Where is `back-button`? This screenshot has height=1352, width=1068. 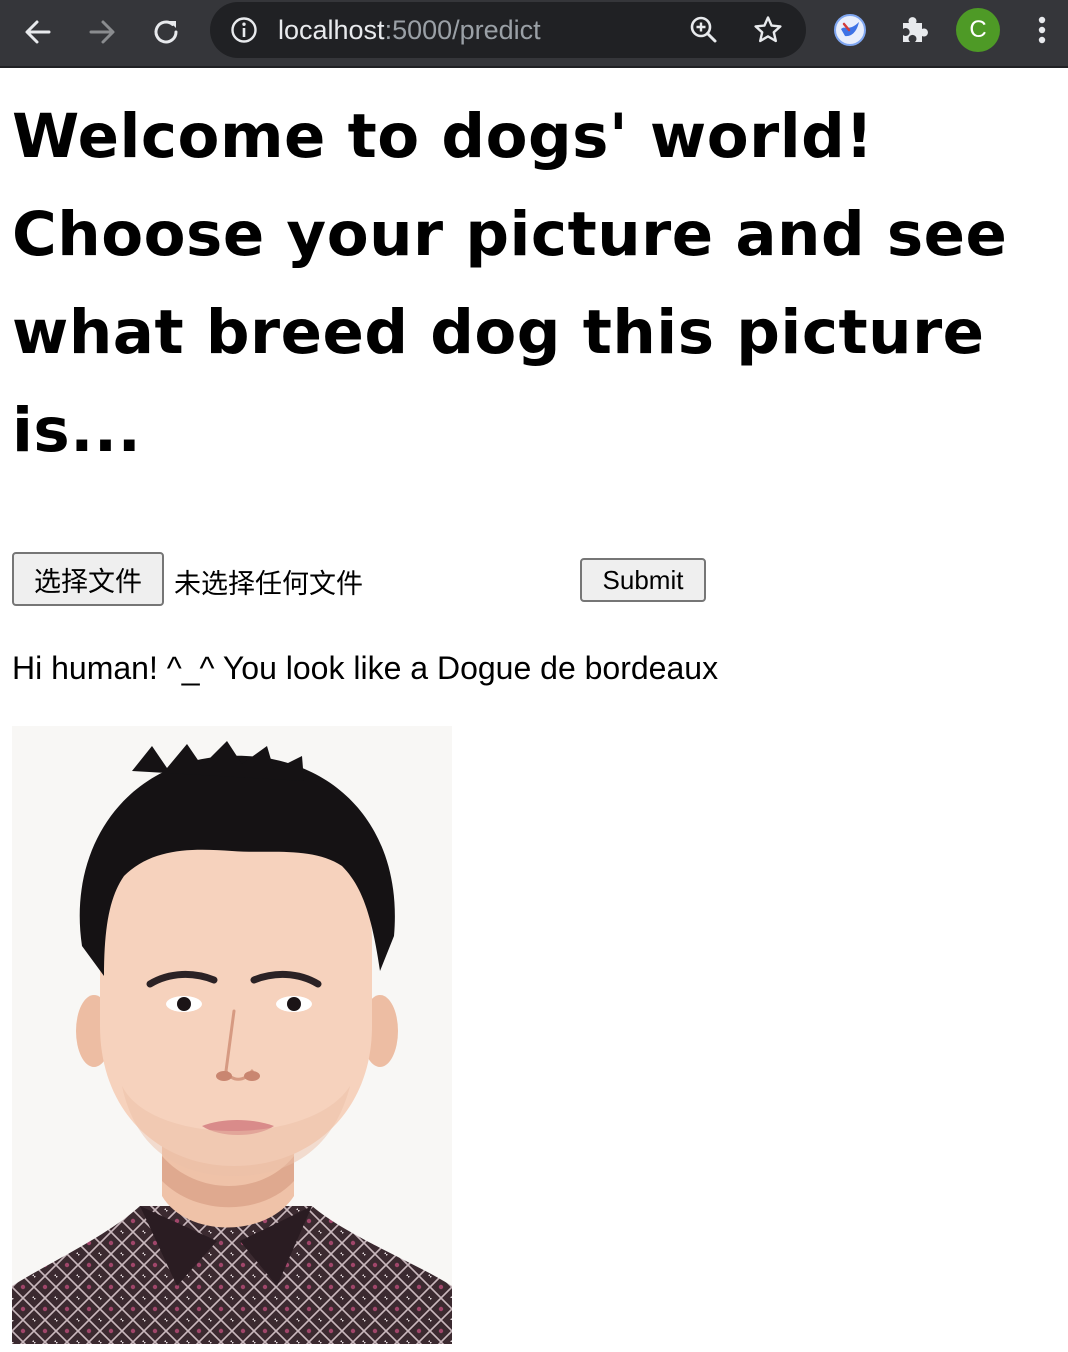
back-button is located at coordinates (38, 32).